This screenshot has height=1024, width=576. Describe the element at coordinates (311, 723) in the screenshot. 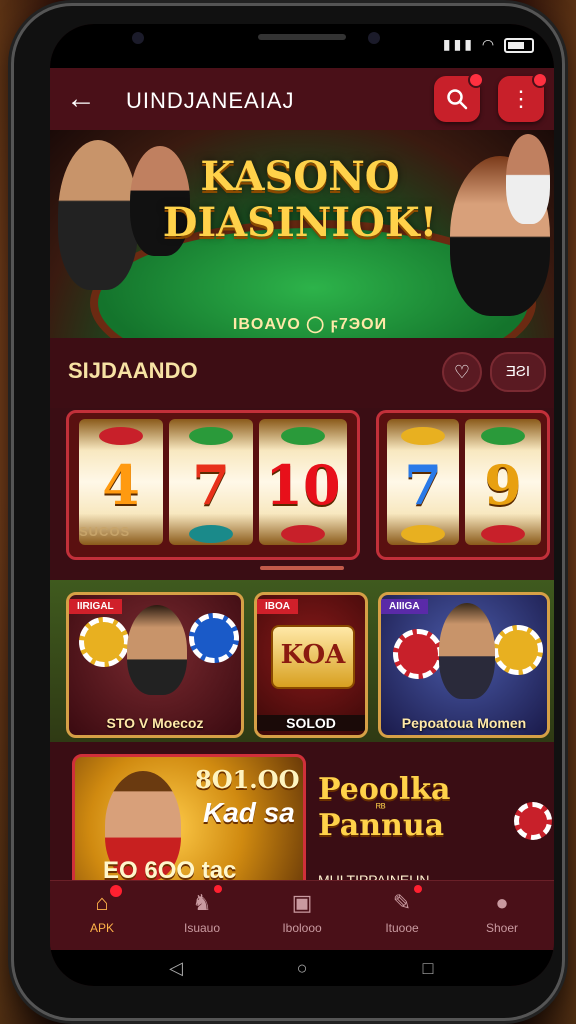

I see `game-label: SOLOD` at that location.